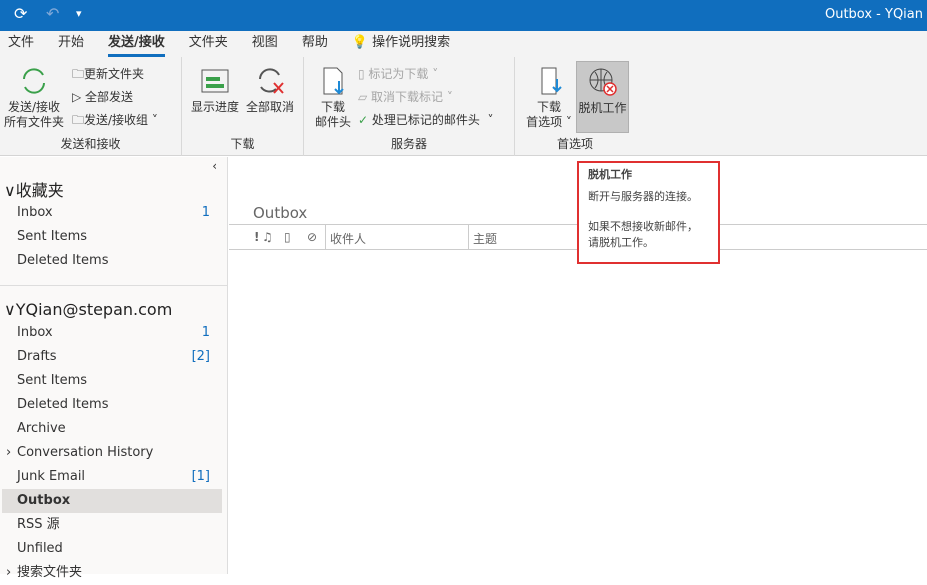 The image size is (927, 585). I want to click on title-bar: ⟳ ↶ ▾ Outbox - YQian, so click(463, 15).